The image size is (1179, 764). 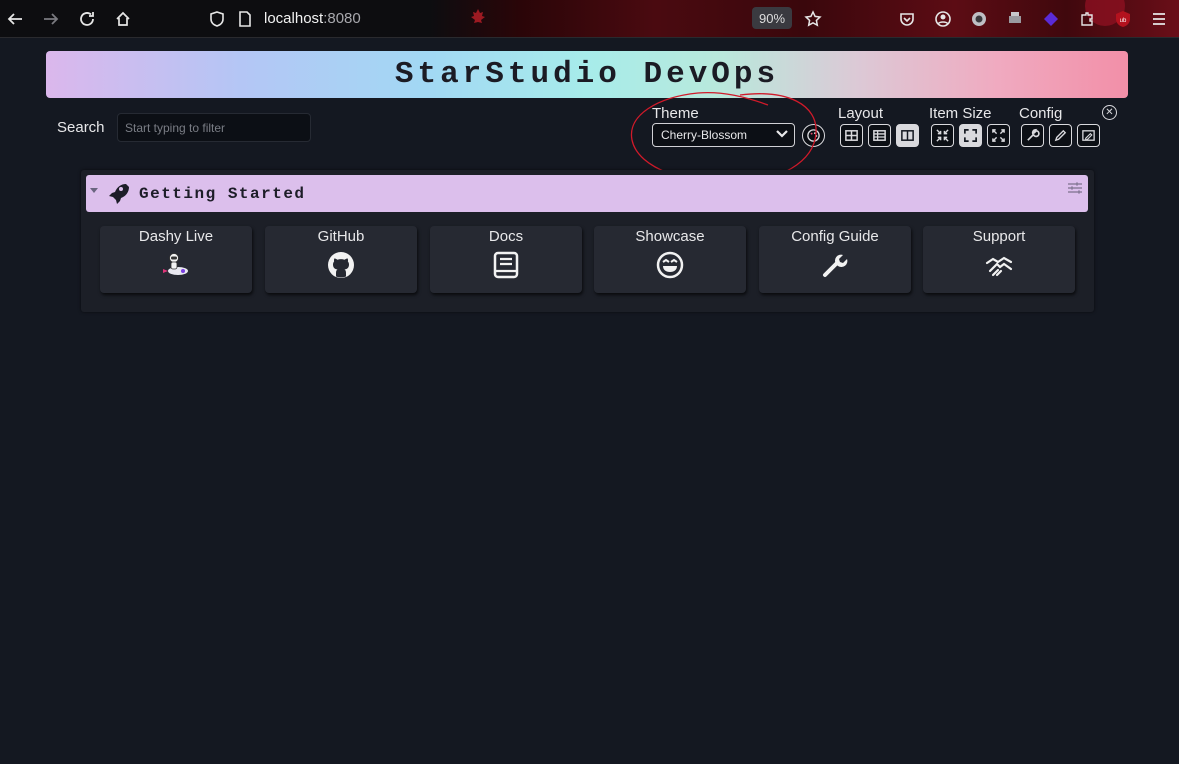 What do you see at coordinates (1075, 188) in the screenshot?
I see `section-options-icon` at bounding box center [1075, 188].